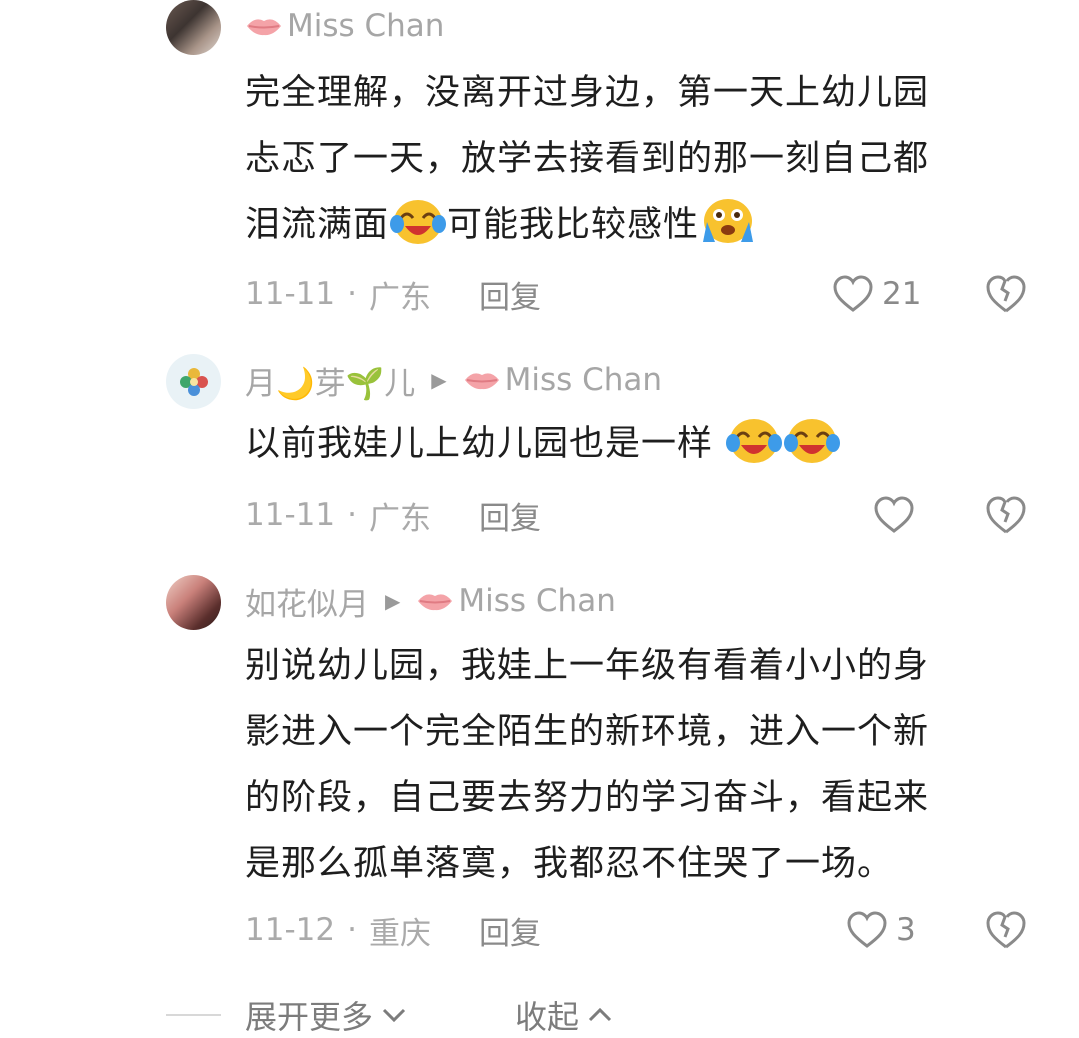 Image resolution: width=1079 pixels, height=1038 pixels. What do you see at coordinates (317, 225) in the screenshot?
I see `comment-text: 泪流满面` at bounding box center [317, 225].